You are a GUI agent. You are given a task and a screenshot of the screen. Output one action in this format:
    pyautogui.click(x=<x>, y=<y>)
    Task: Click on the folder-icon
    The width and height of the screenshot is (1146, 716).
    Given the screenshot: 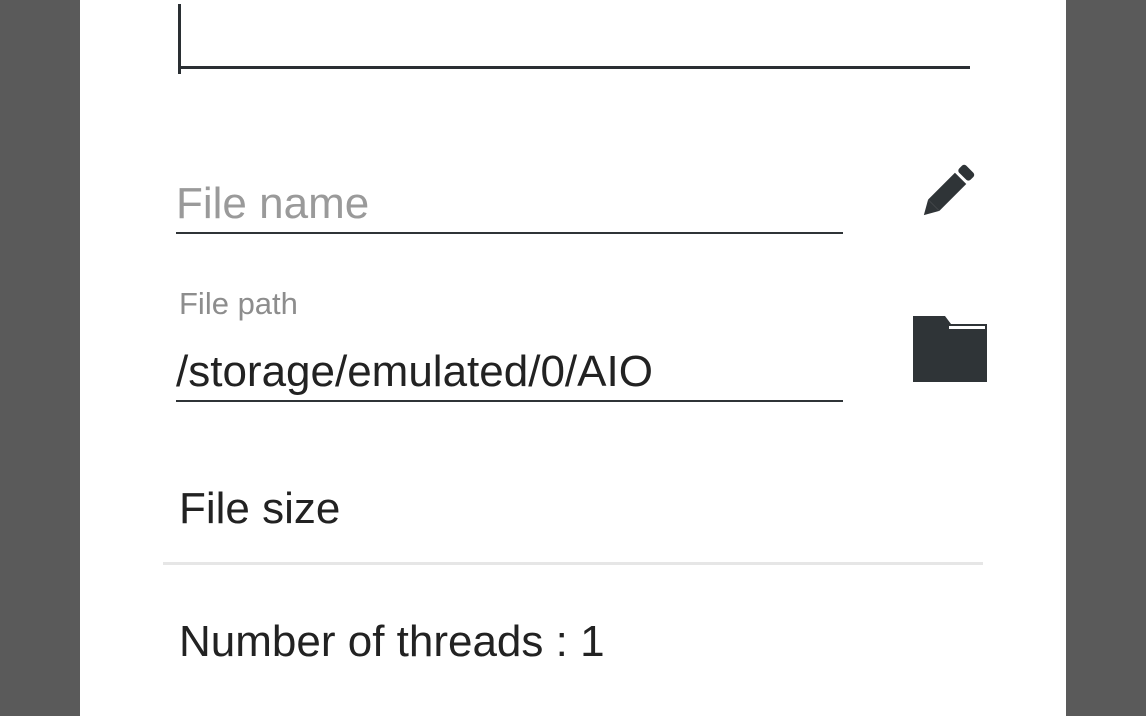 What is the action you would take?
    pyautogui.click(x=950, y=349)
    